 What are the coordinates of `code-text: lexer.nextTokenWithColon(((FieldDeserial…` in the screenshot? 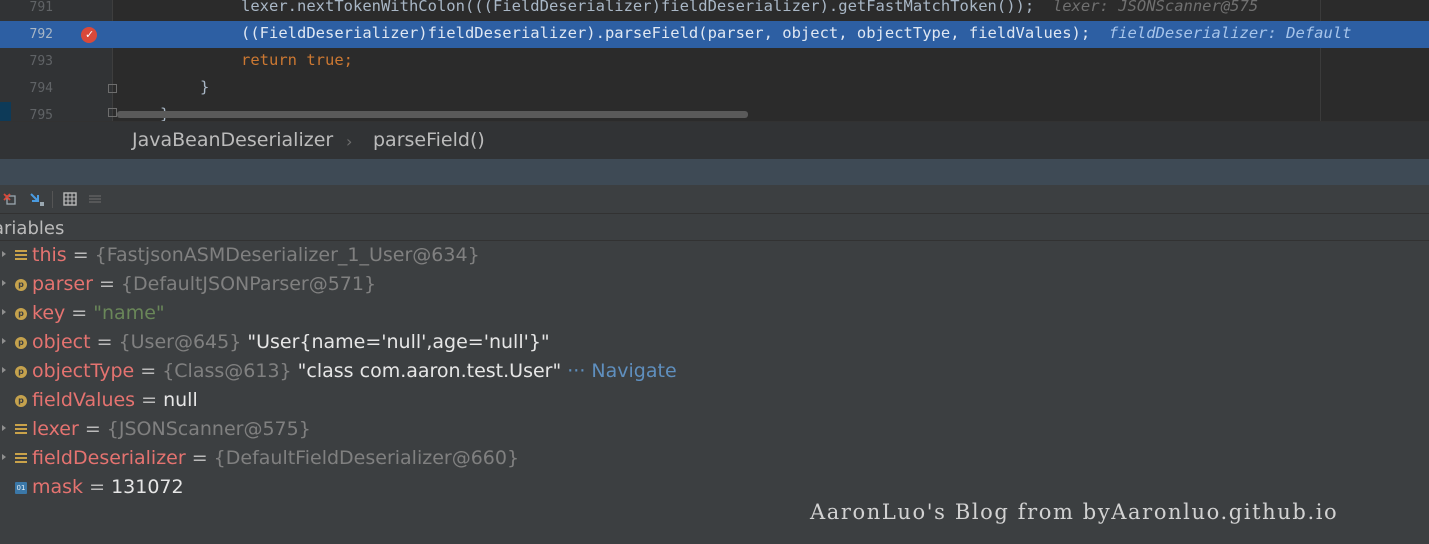 It's located at (638, 7).